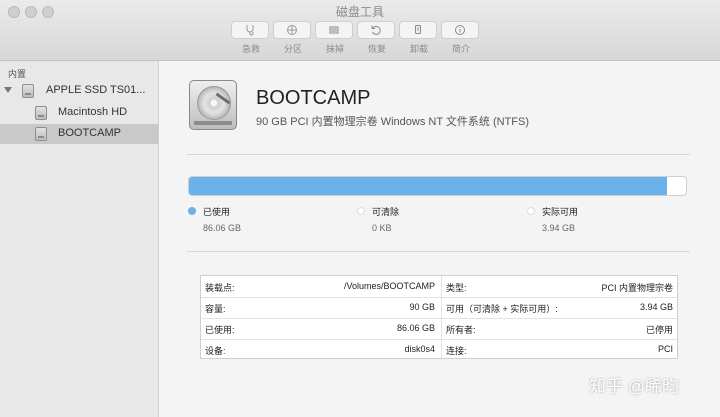 The height and width of the screenshot is (417, 720). I want to click on stethoscope-icon, so click(250, 30).